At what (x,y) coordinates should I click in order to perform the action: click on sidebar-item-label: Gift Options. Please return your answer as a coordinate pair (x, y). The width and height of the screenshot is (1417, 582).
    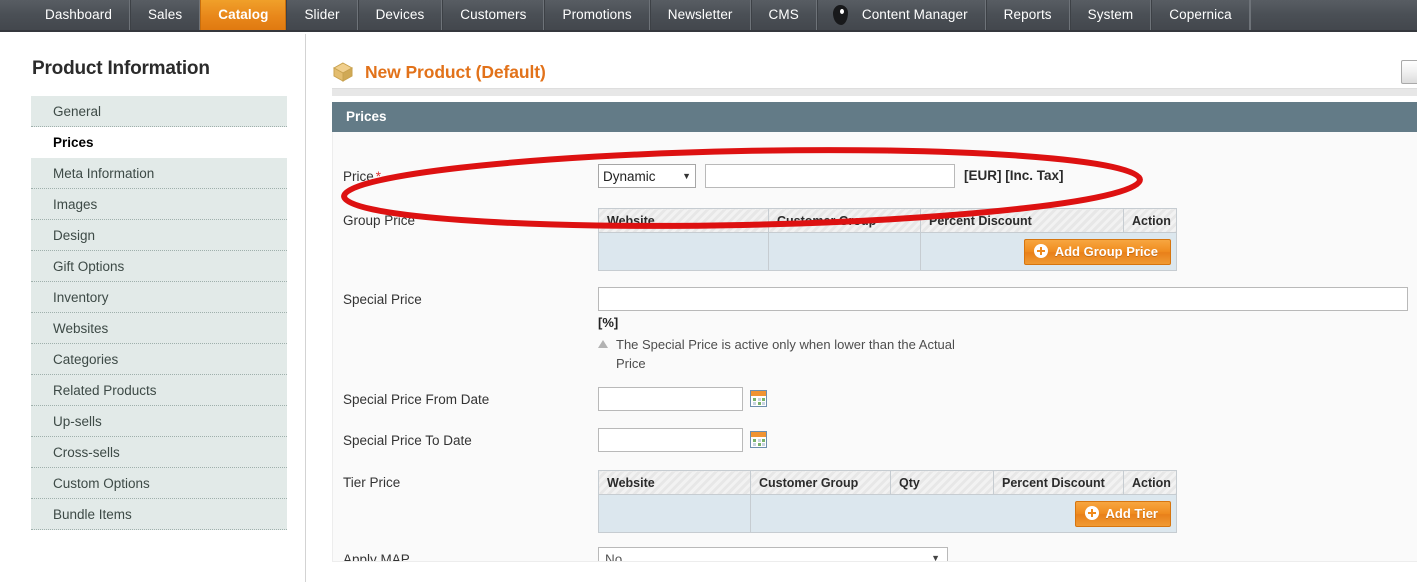
    Looking at the image, I should click on (89, 266).